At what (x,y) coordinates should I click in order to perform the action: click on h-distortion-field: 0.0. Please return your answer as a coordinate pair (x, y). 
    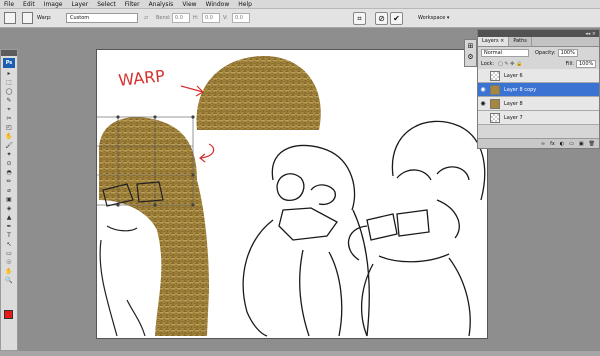
    Looking at the image, I should click on (211, 18).